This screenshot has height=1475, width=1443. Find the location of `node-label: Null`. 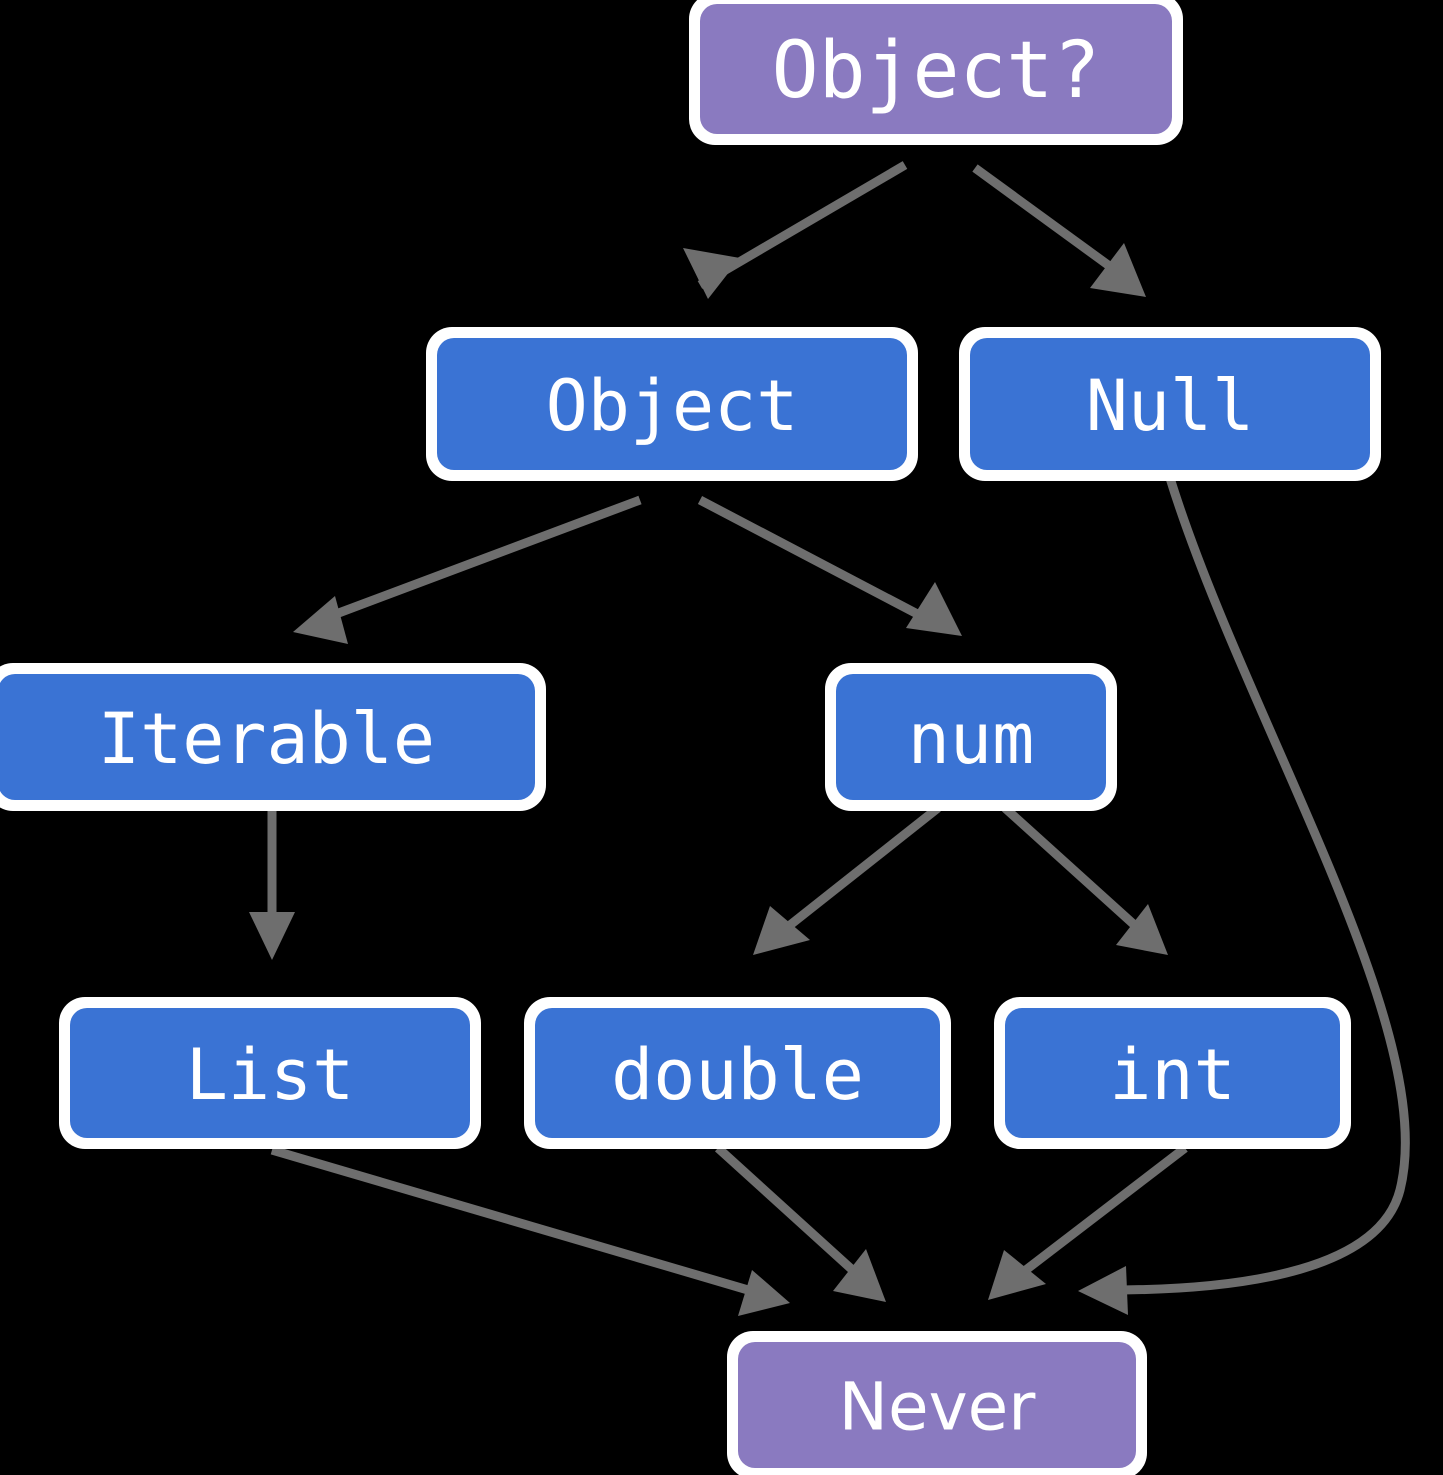

node-label: Null is located at coordinates (1170, 406).